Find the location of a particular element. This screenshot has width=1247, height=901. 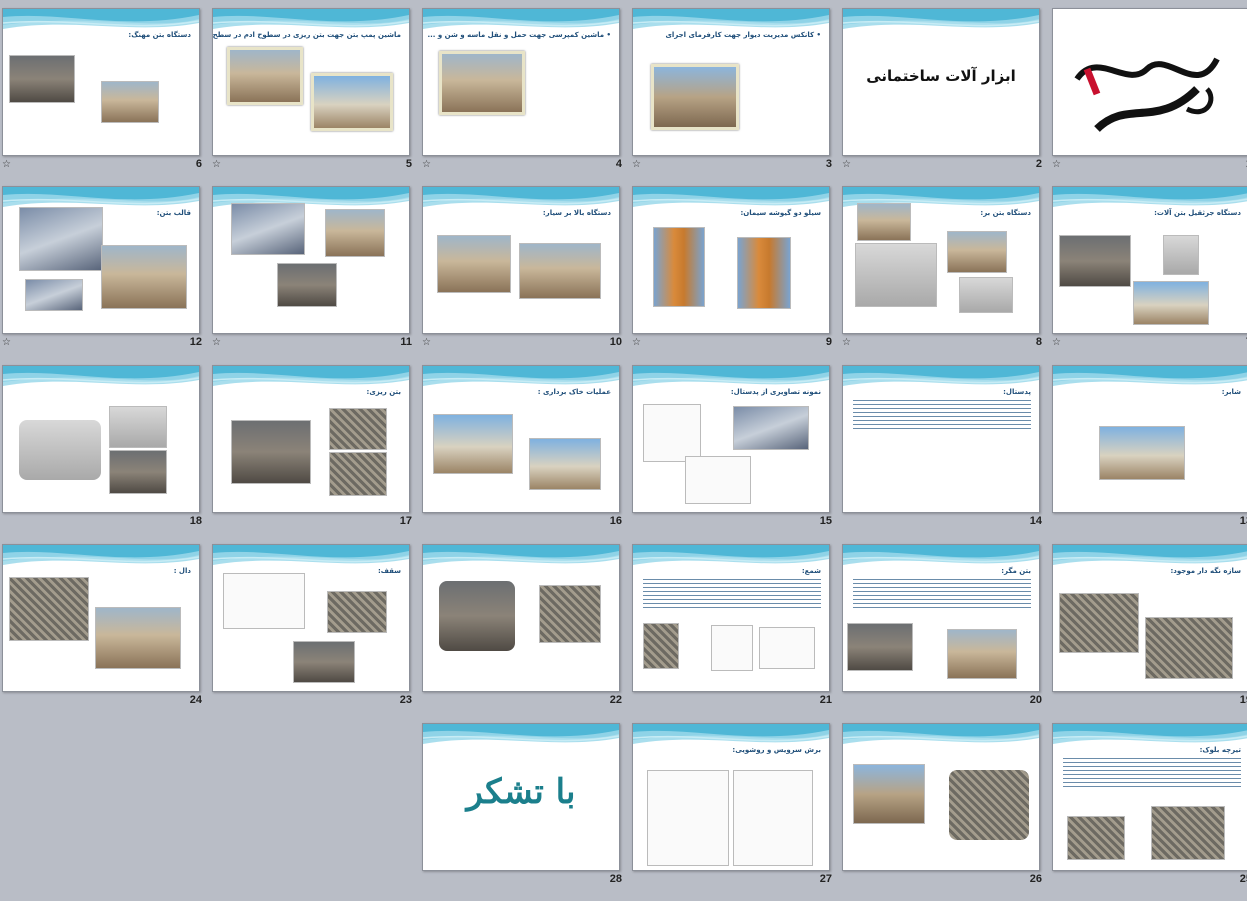

slide-thumbnail-28: با تشکر 28 is located at coordinates (527, 812).